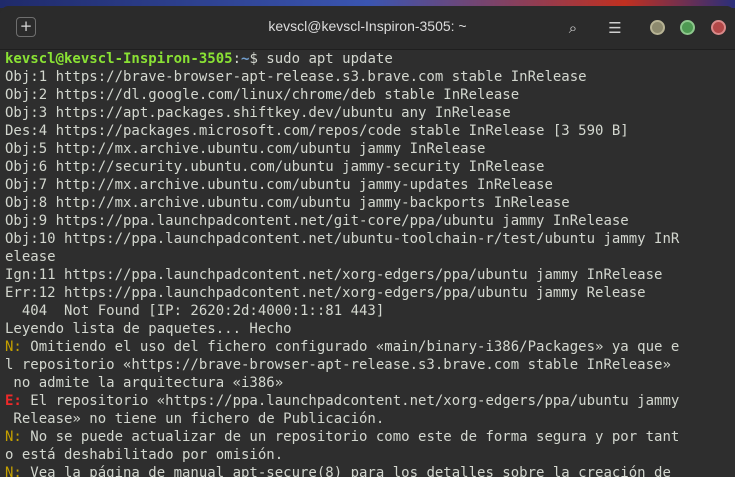 The image size is (735, 477). What do you see at coordinates (321, 59) in the screenshot?
I see `prompt-command: $ sudo apt update` at bounding box center [321, 59].